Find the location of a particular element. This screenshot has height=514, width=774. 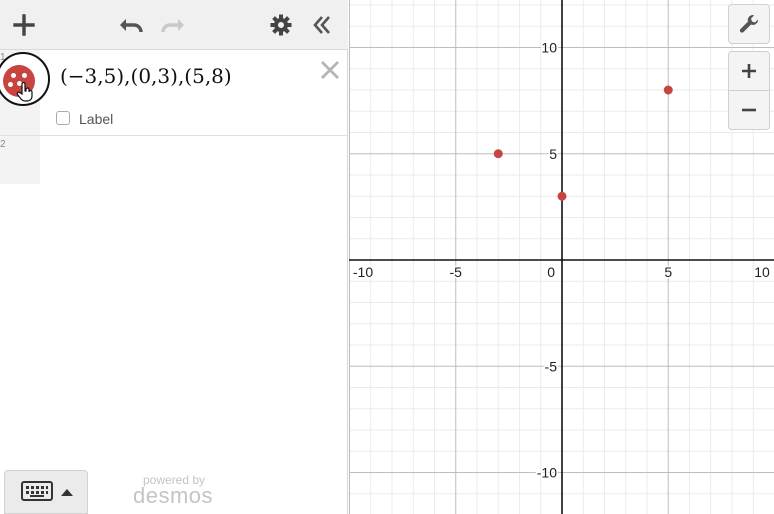

label-checkbox-text: Label is located at coordinates (96, 119).